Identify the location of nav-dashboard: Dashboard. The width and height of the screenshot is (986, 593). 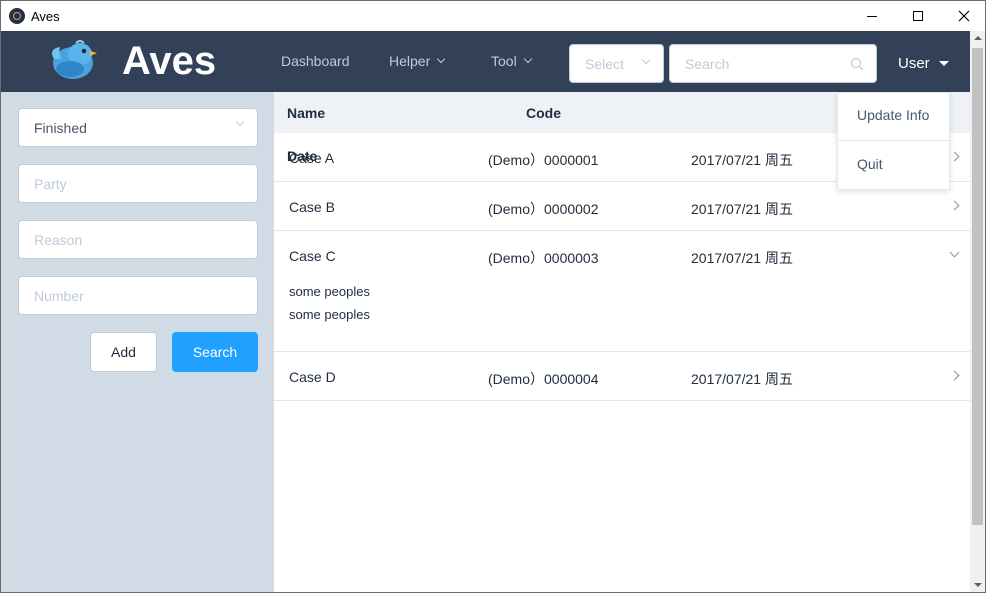
(315, 61).